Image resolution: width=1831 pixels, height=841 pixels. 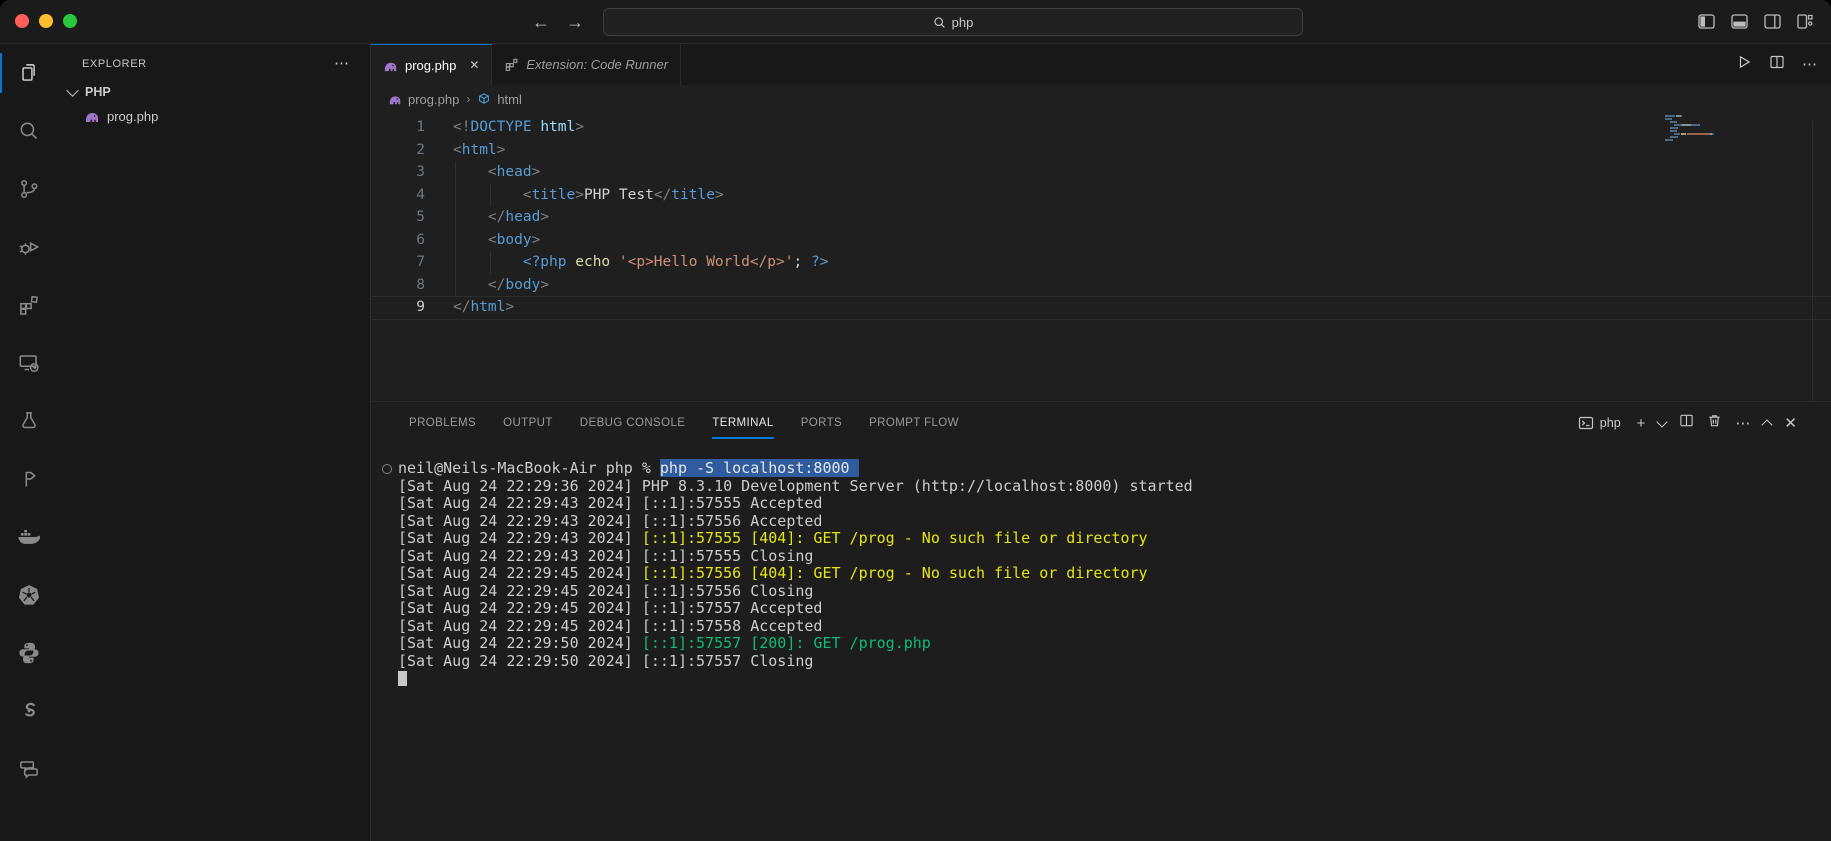 What do you see at coordinates (29, 537) in the screenshot?
I see `docker-icon` at bounding box center [29, 537].